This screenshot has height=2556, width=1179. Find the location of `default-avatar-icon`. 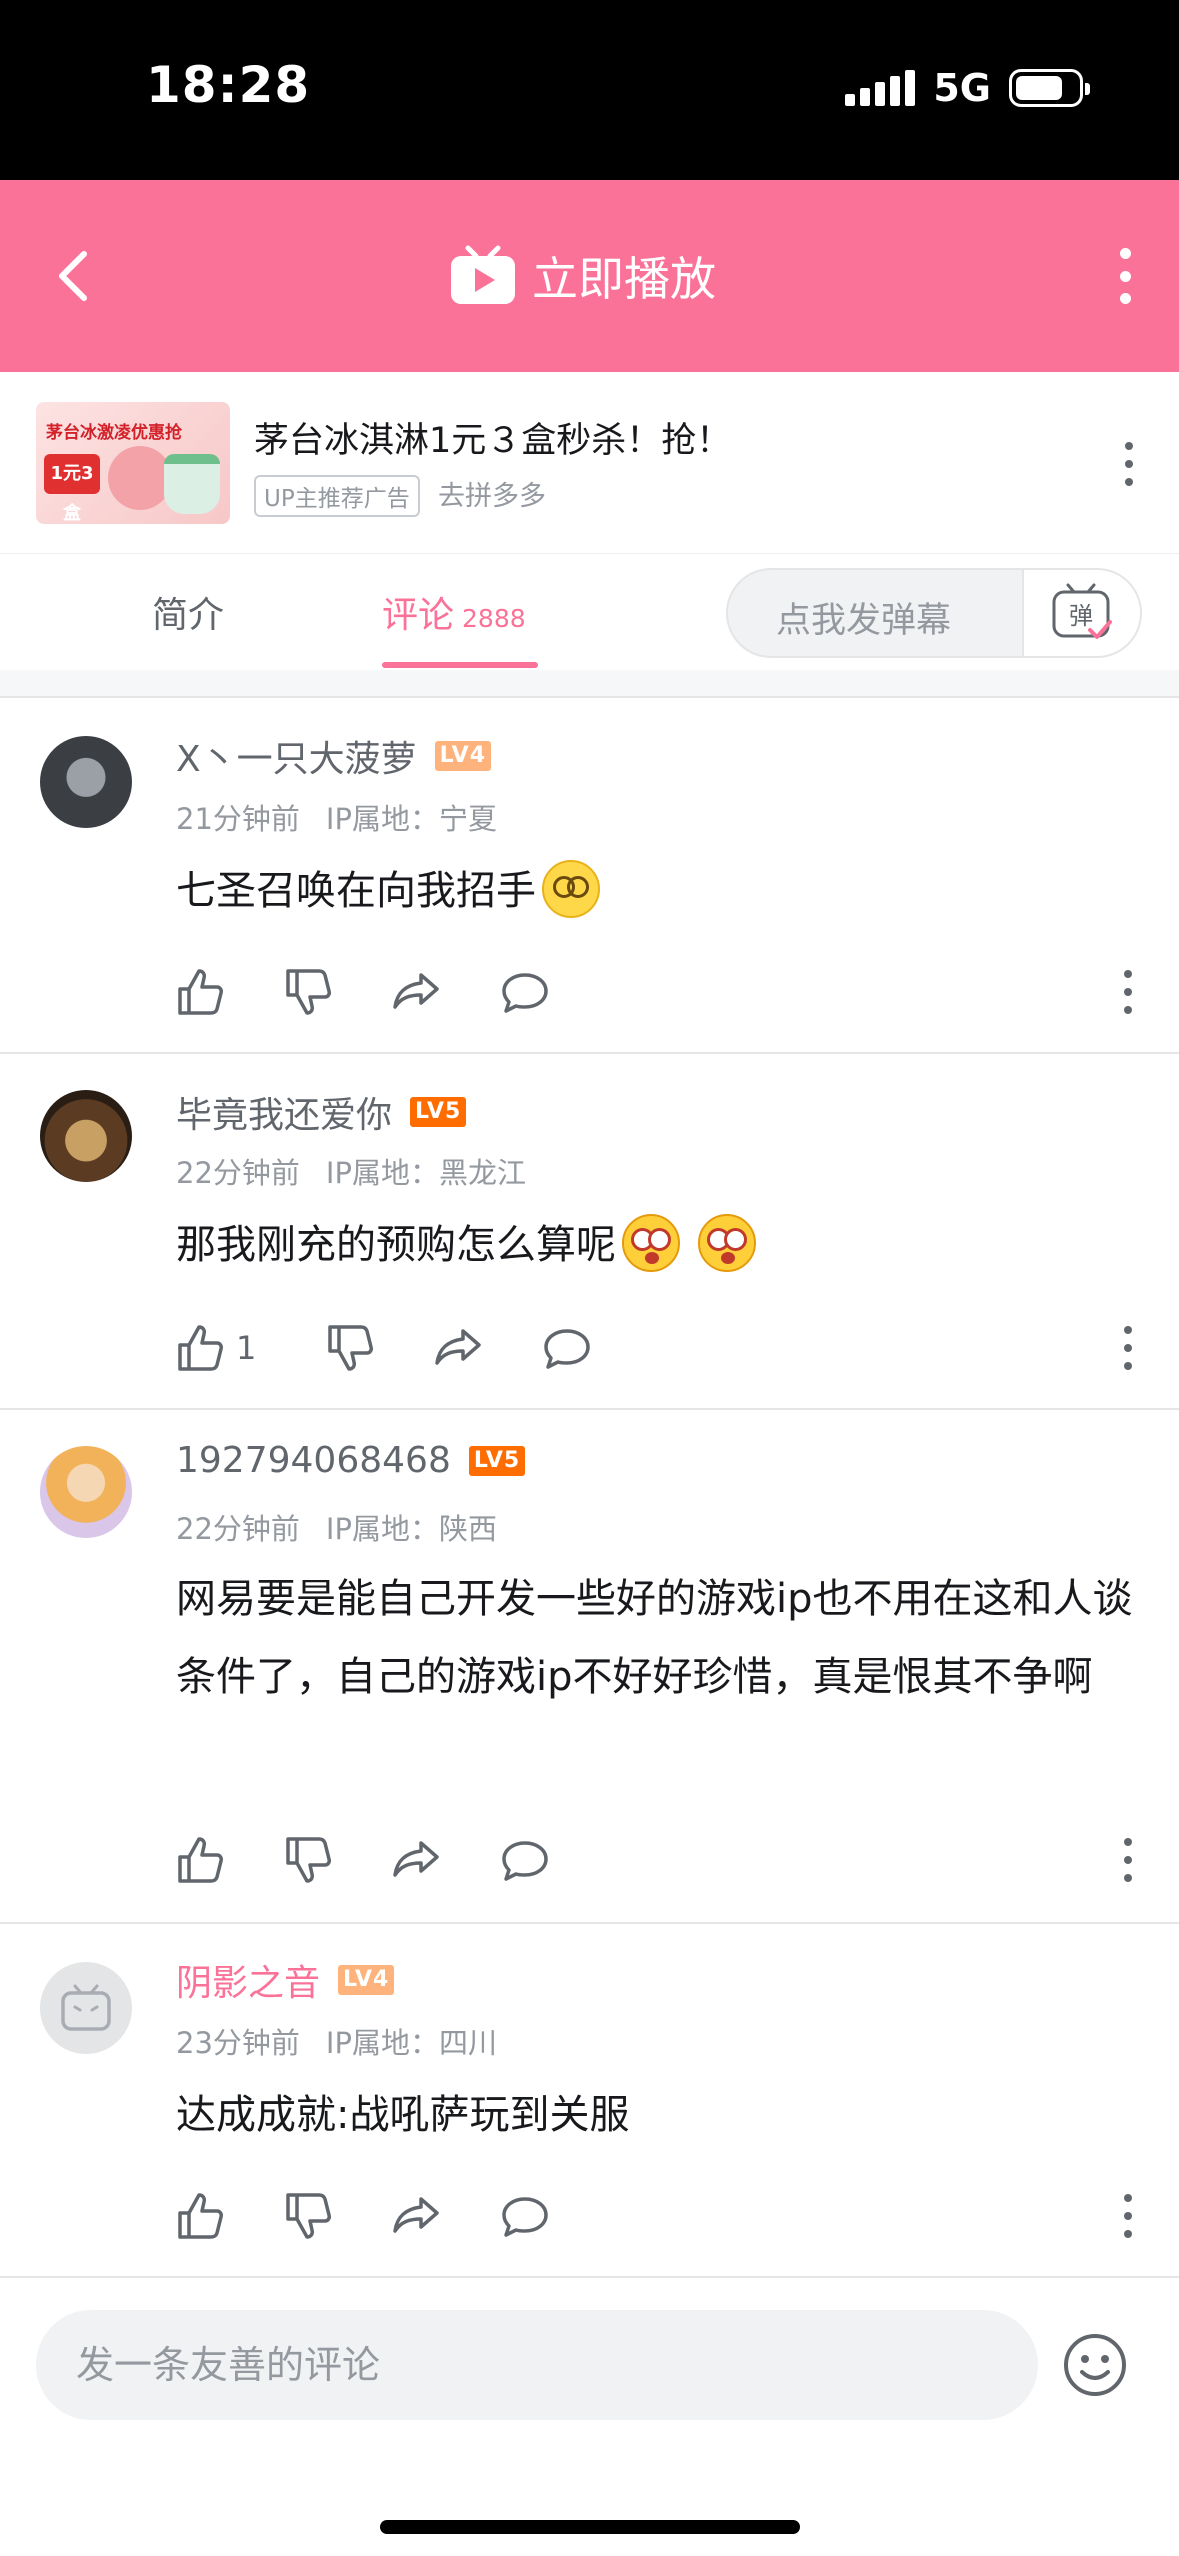

default-avatar-icon is located at coordinates (86, 2007).